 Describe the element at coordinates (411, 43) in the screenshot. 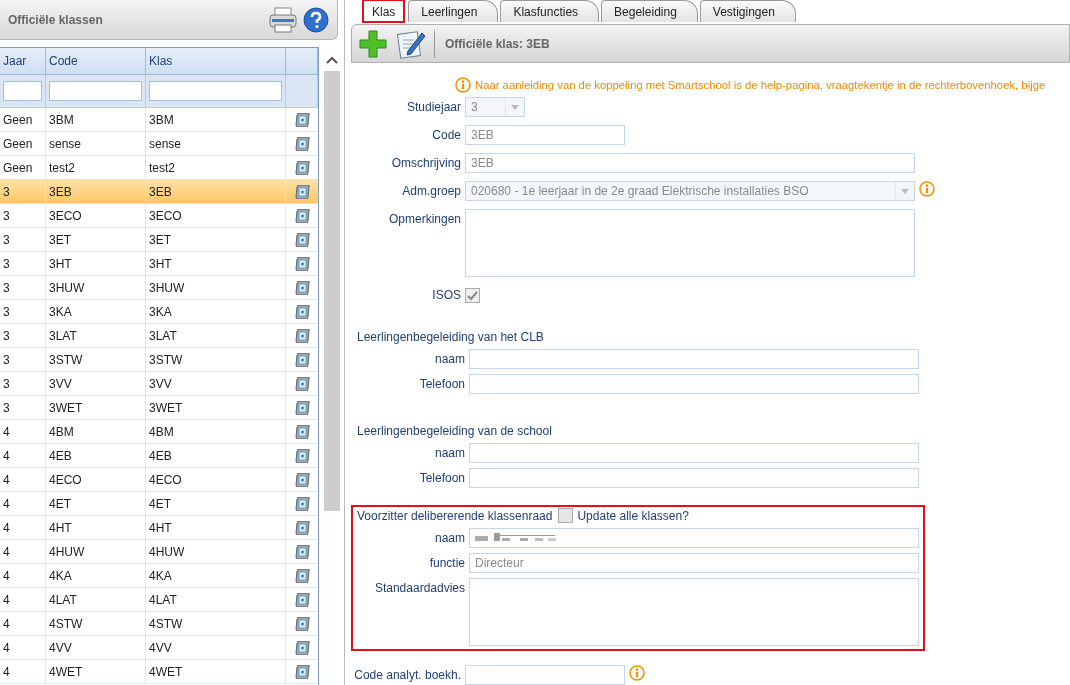

I see `edit-icon` at that location.